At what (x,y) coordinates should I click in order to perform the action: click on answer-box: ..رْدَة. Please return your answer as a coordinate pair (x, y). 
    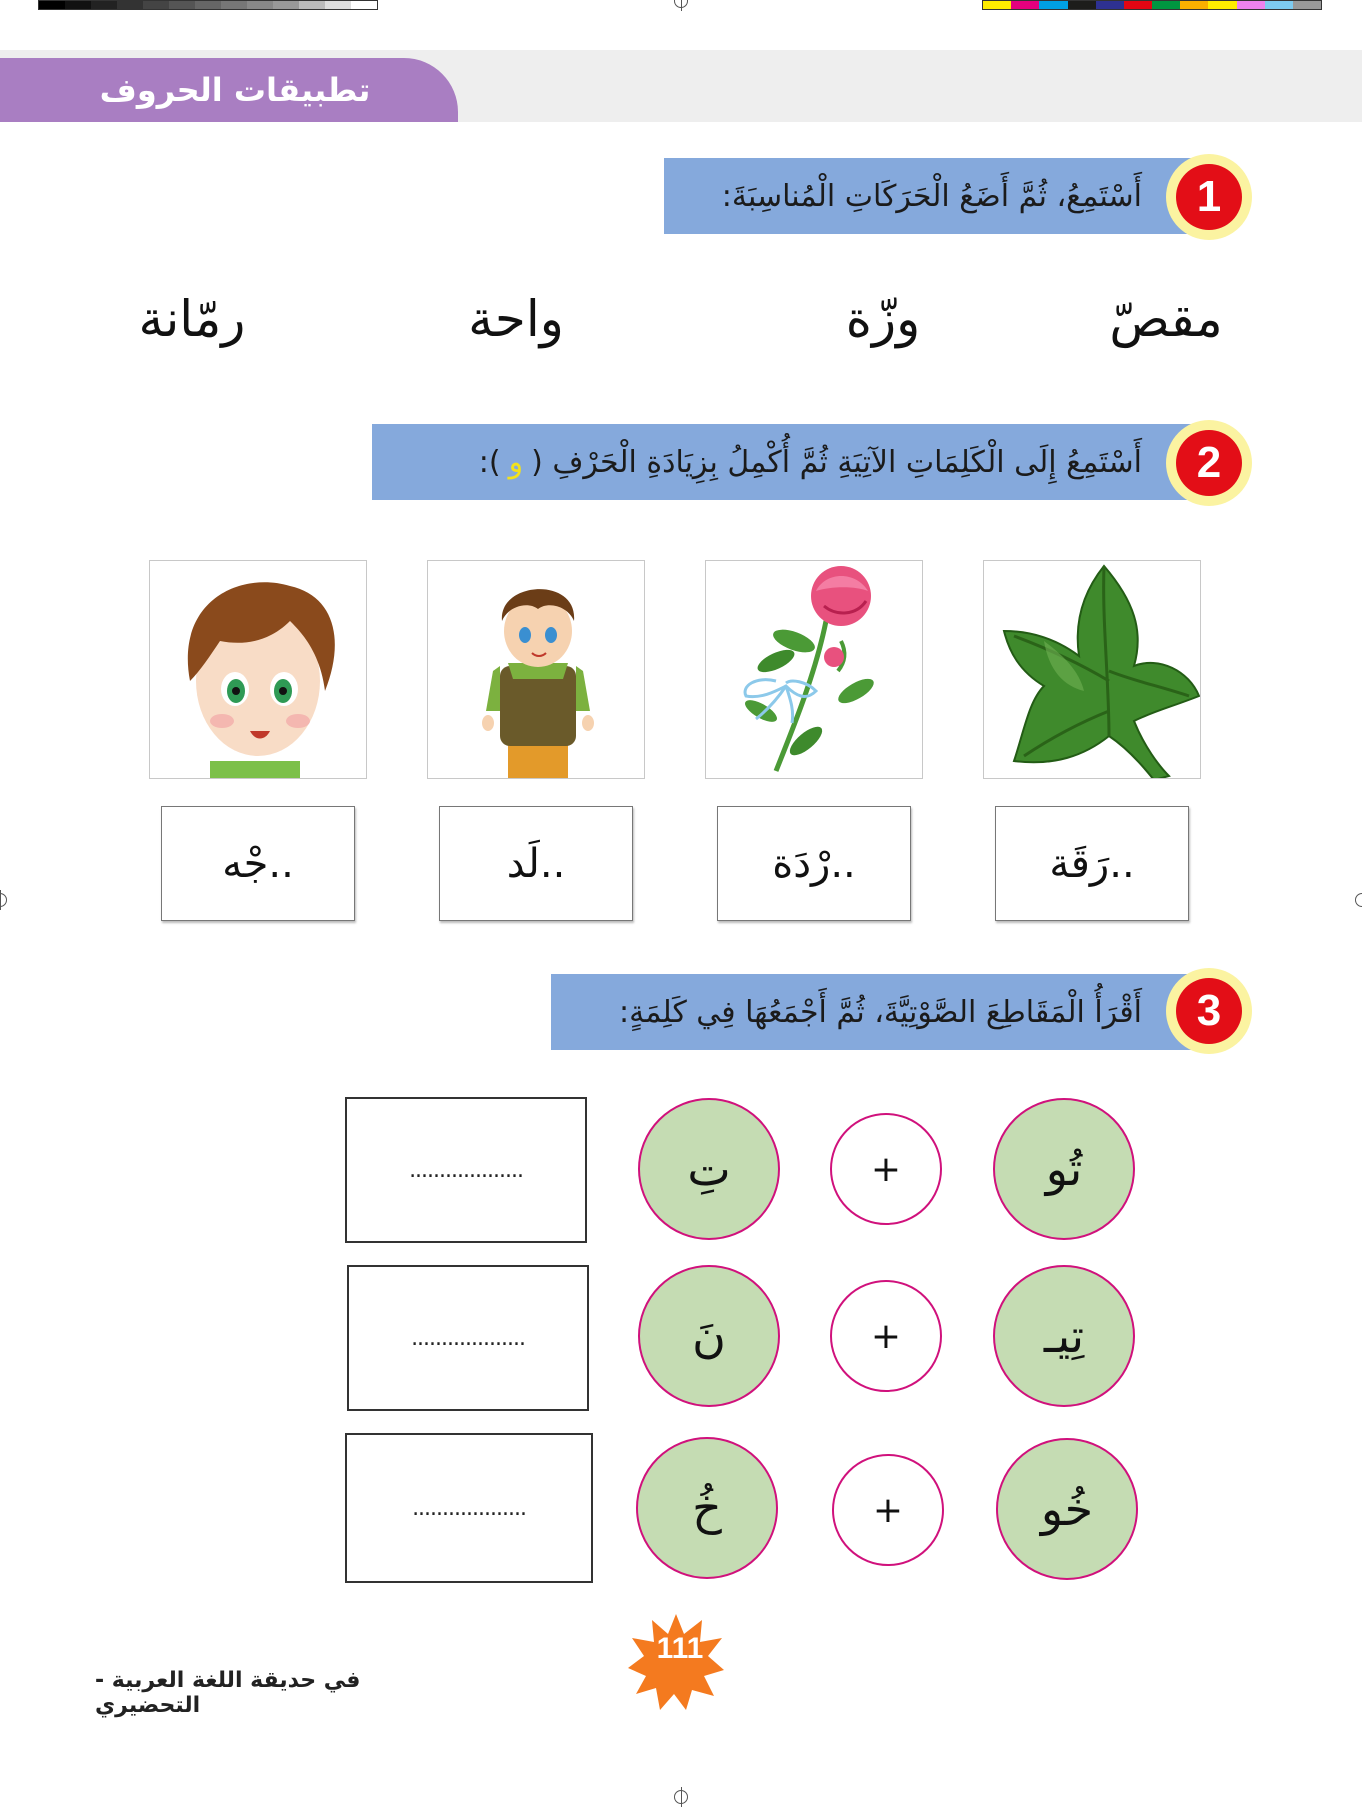
    Looking at the image, I should click on (814, 863).